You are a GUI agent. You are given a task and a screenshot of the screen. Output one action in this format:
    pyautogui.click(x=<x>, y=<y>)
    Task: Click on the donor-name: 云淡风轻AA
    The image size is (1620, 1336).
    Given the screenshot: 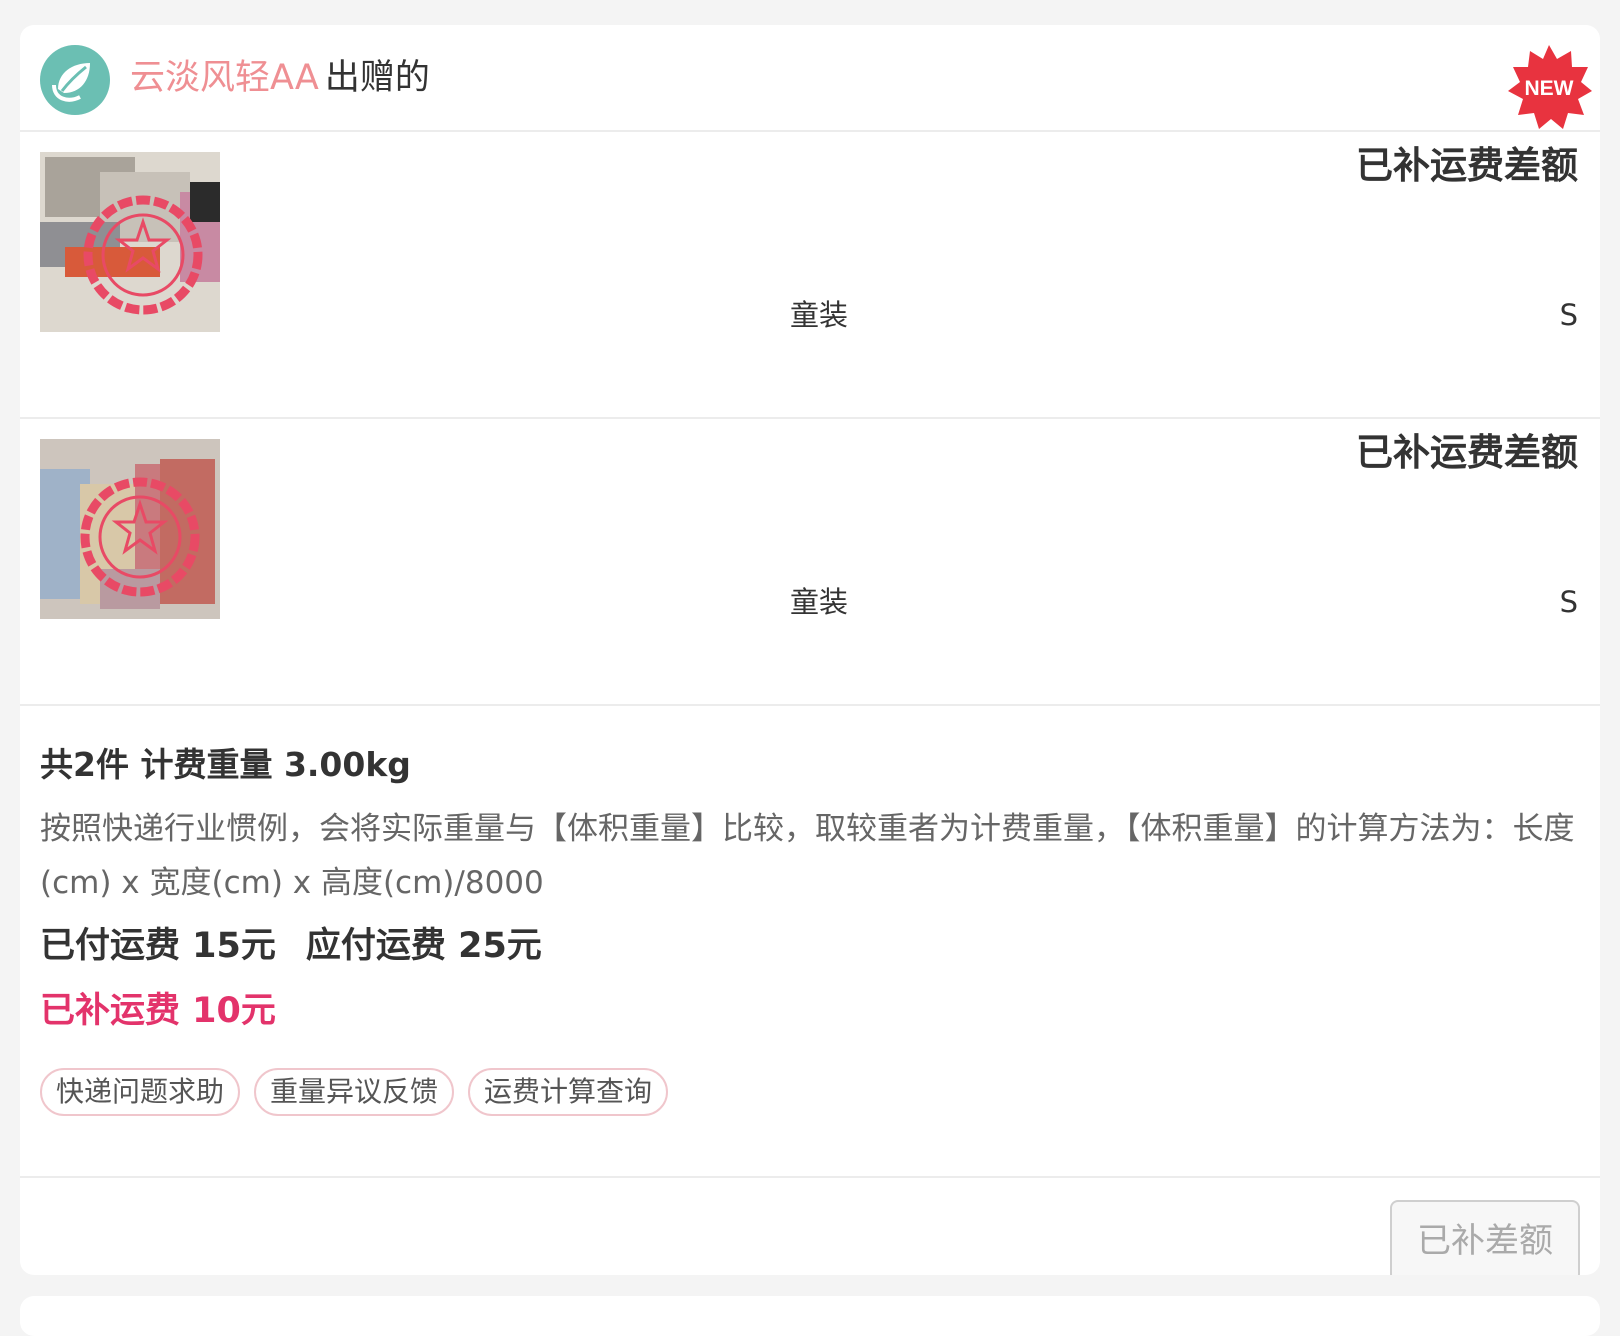 What is the action you would take?
    pyautogui.click(x=224, y=78)
    